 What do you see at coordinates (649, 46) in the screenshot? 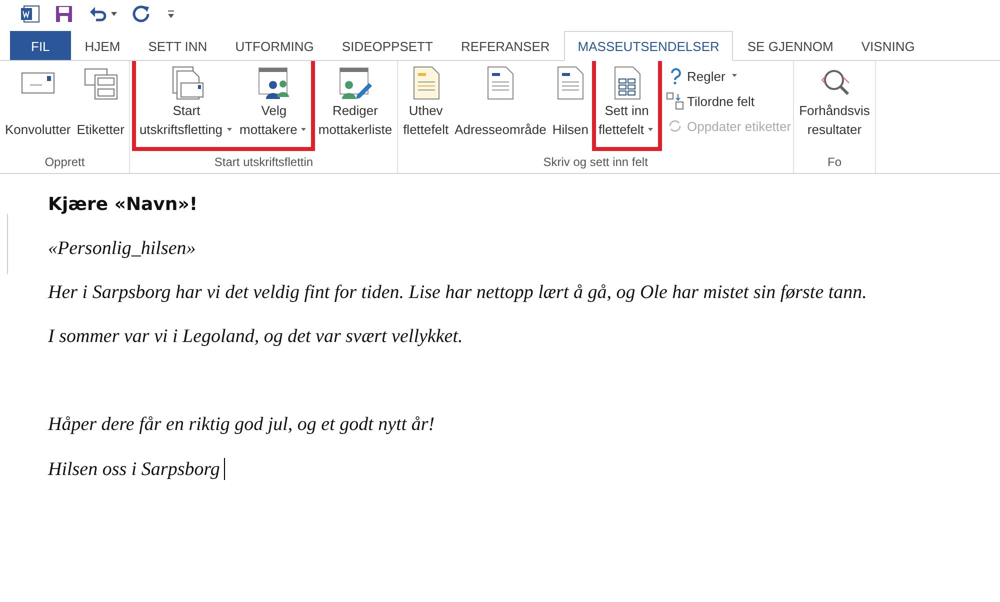
I see `ribbon-tab: MASSEUTSENDELSER` at bounding box center [649, 46].